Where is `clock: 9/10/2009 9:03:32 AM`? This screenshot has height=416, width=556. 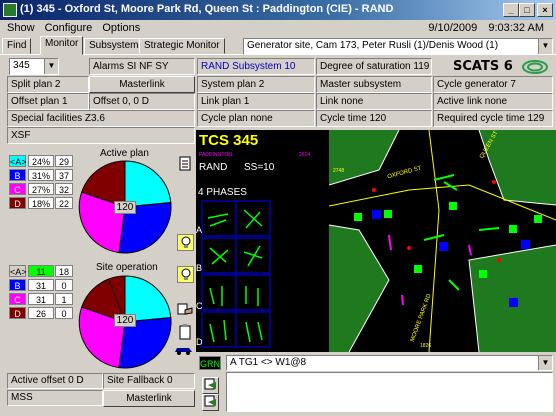 clock: 9/10/2009 9:03:32 AM is located at coordinates (482, 28).